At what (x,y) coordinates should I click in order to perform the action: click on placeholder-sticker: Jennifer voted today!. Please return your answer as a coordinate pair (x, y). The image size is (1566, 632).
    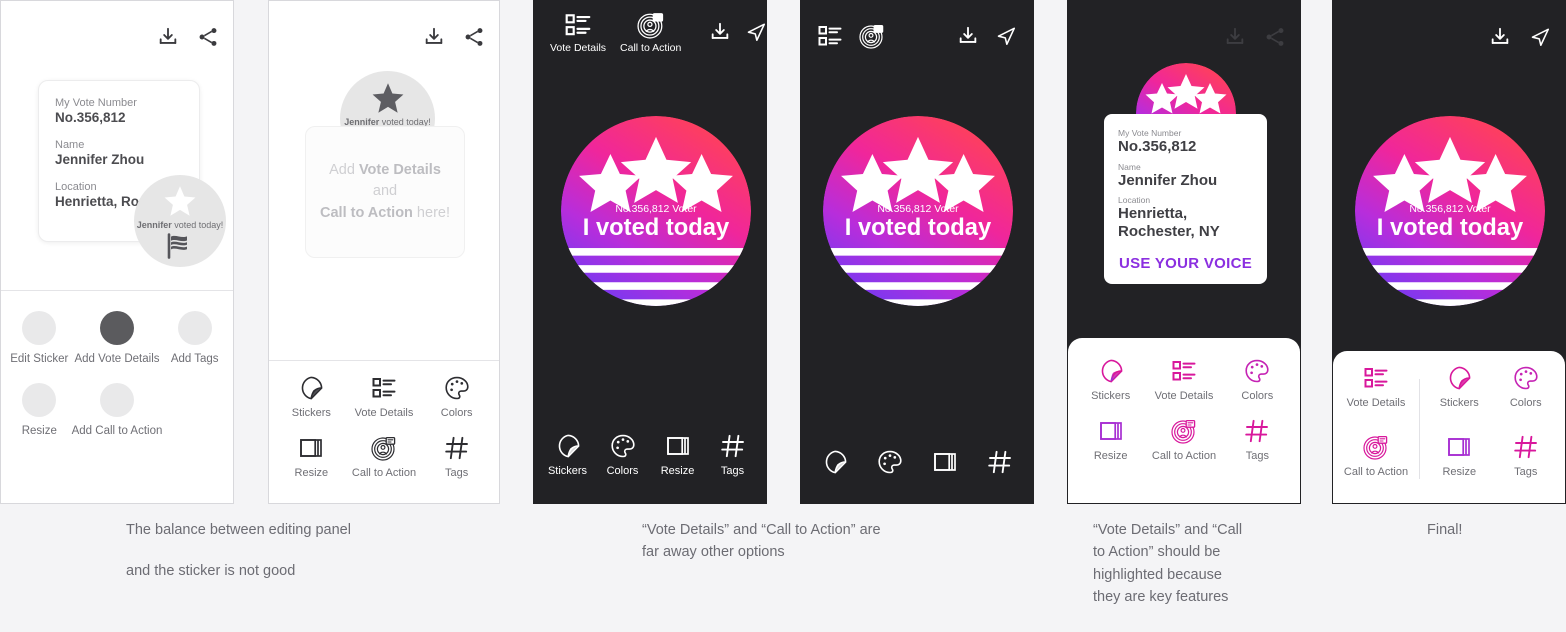
    Looking at the image, I should click on (180, 221).